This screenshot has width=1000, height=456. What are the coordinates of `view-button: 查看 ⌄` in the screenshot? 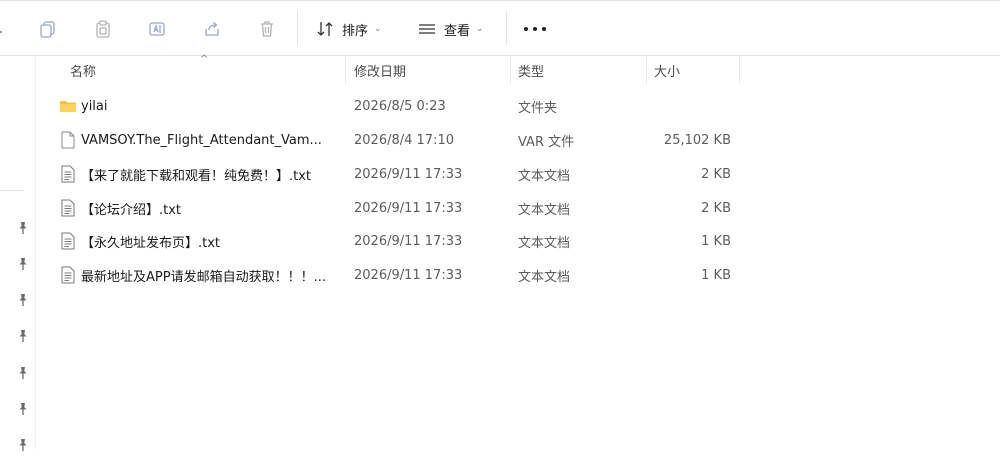 It's located at (450, 29).